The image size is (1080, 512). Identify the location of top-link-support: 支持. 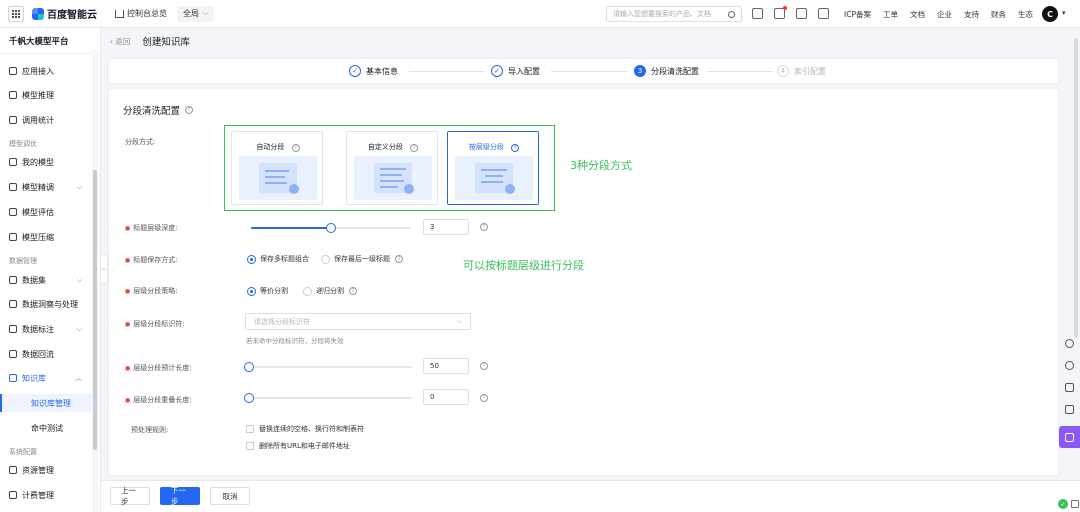
(971, 14).